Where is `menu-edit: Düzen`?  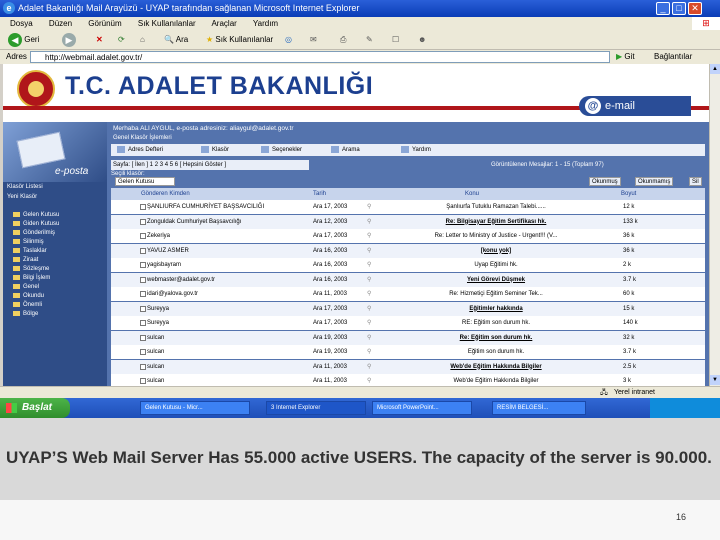 menu-edit: Düzen is located at coordinates (60, 23).